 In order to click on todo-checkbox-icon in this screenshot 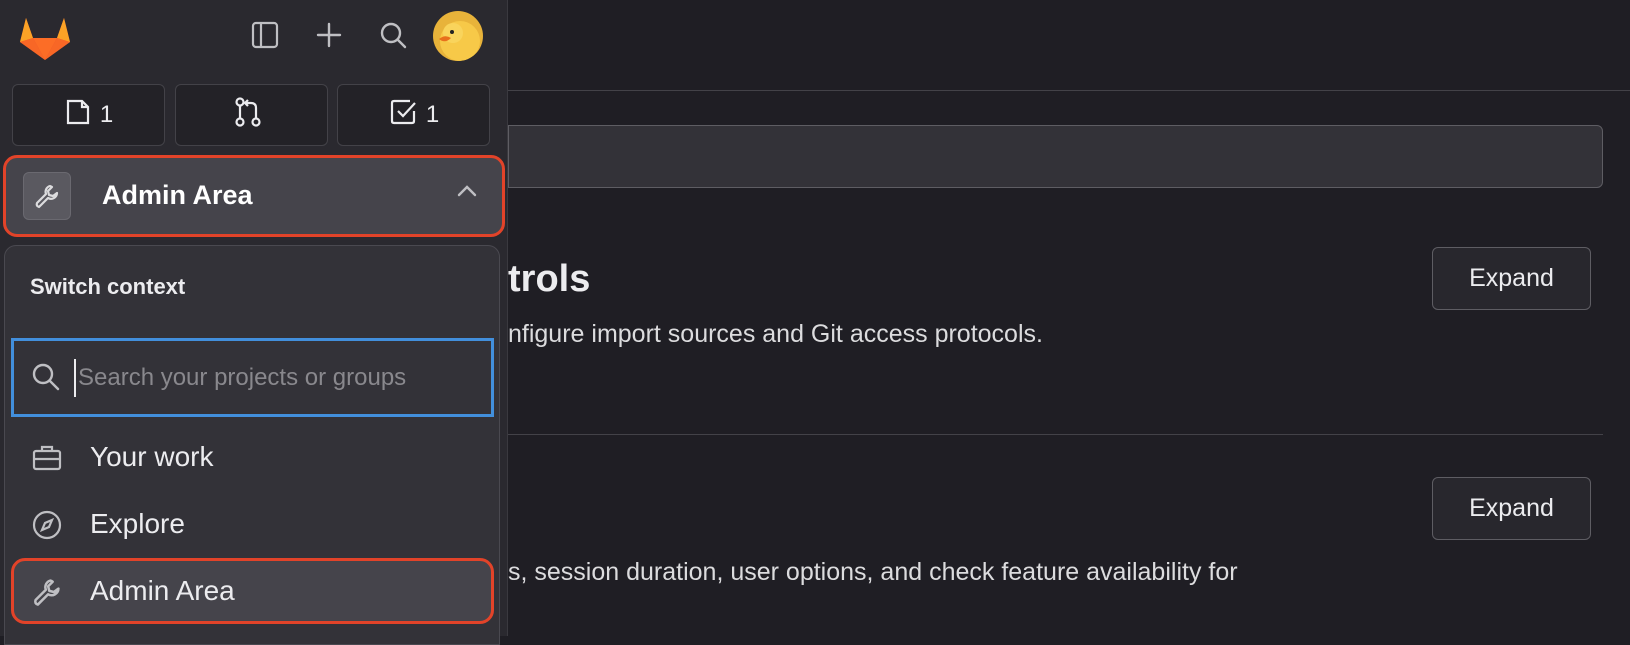, I will do `click(403, 115)`.